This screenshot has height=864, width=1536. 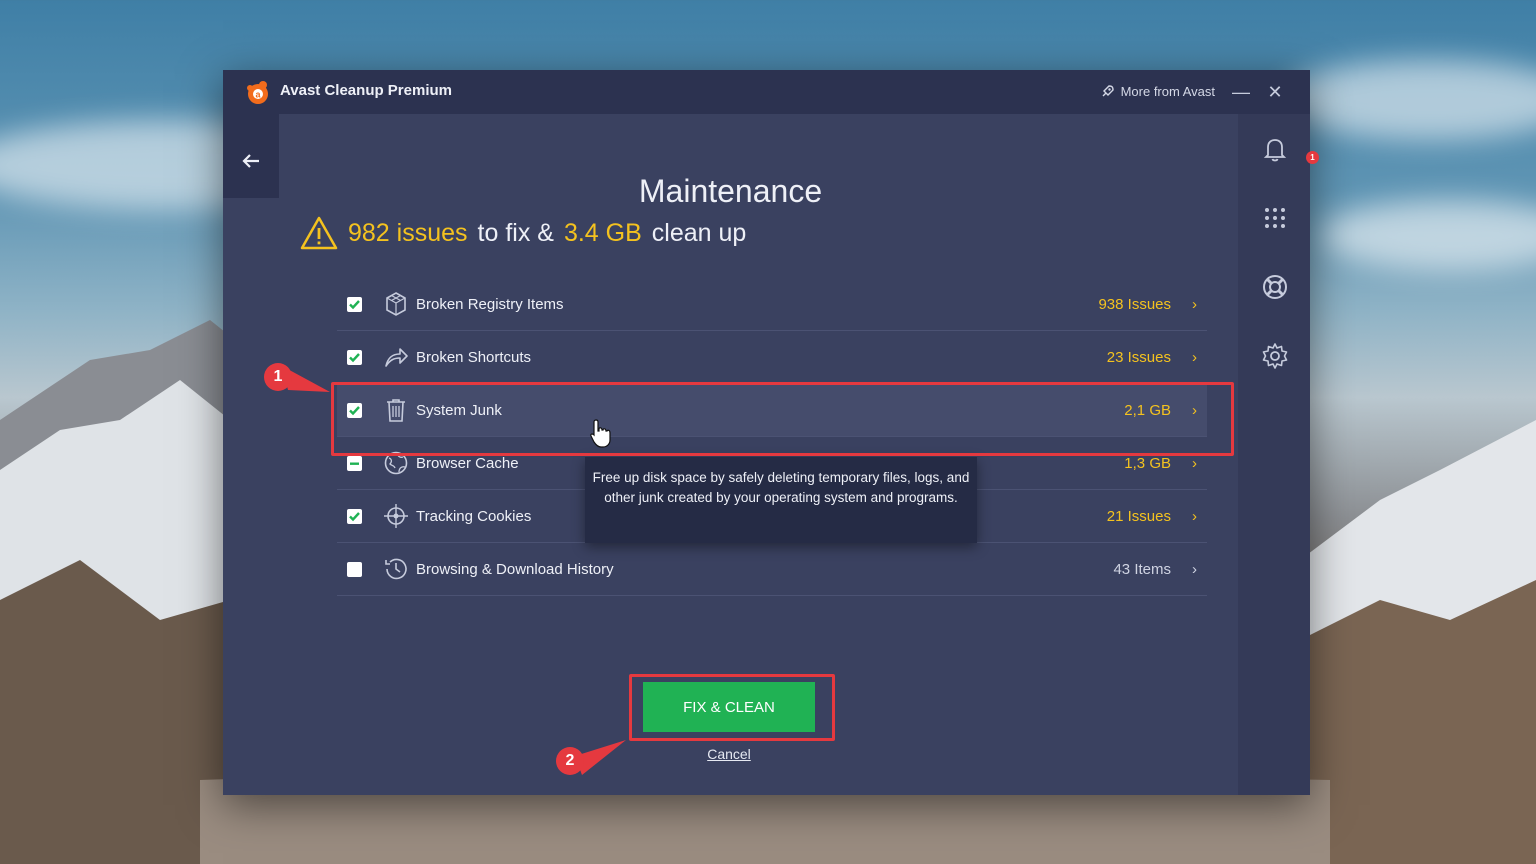 What do you see at coordinates (278, 377) in the screenshot?
I see `annotation-marker-1: 1` at bounding box center [278, 377].